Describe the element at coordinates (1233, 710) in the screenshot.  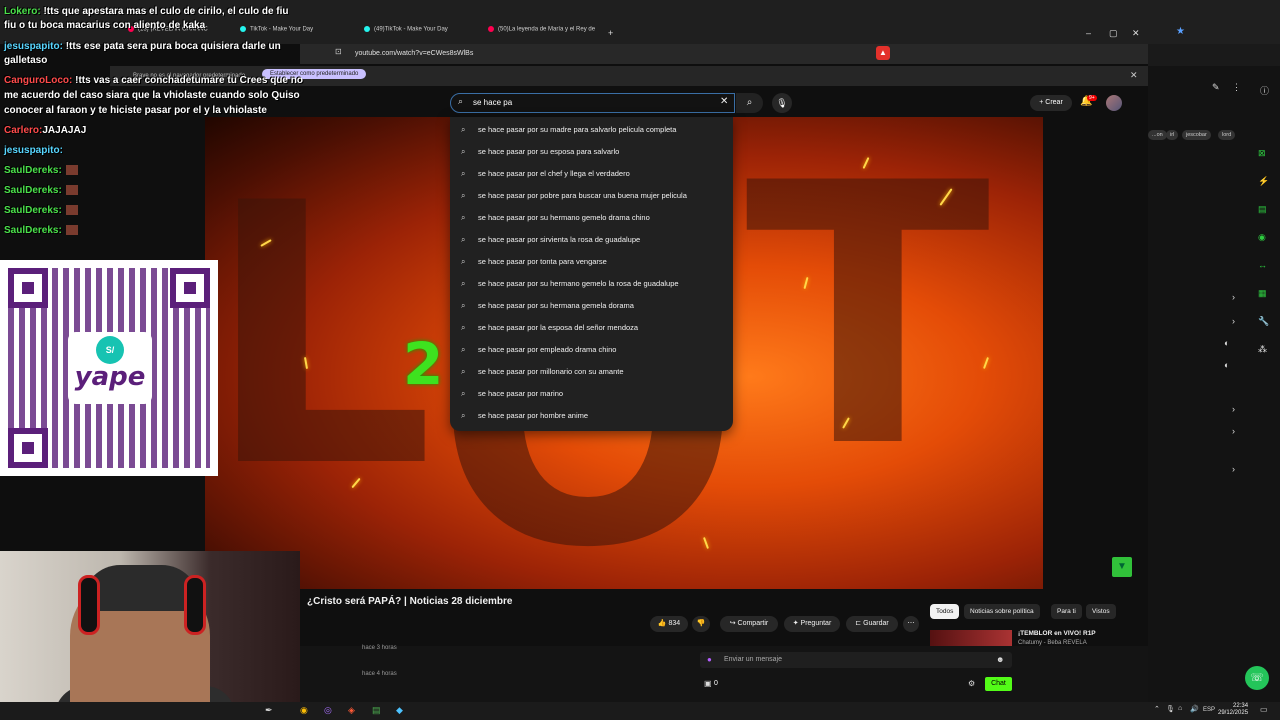
I see `clock: 22:34 29/12/2025` at that location.